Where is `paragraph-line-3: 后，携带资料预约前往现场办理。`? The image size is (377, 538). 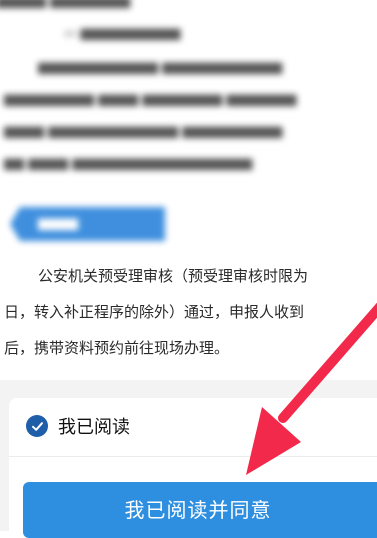 paragraph-line-3: 后，携带资料预约前往现场办理。 is located at coordinates (117, 348).